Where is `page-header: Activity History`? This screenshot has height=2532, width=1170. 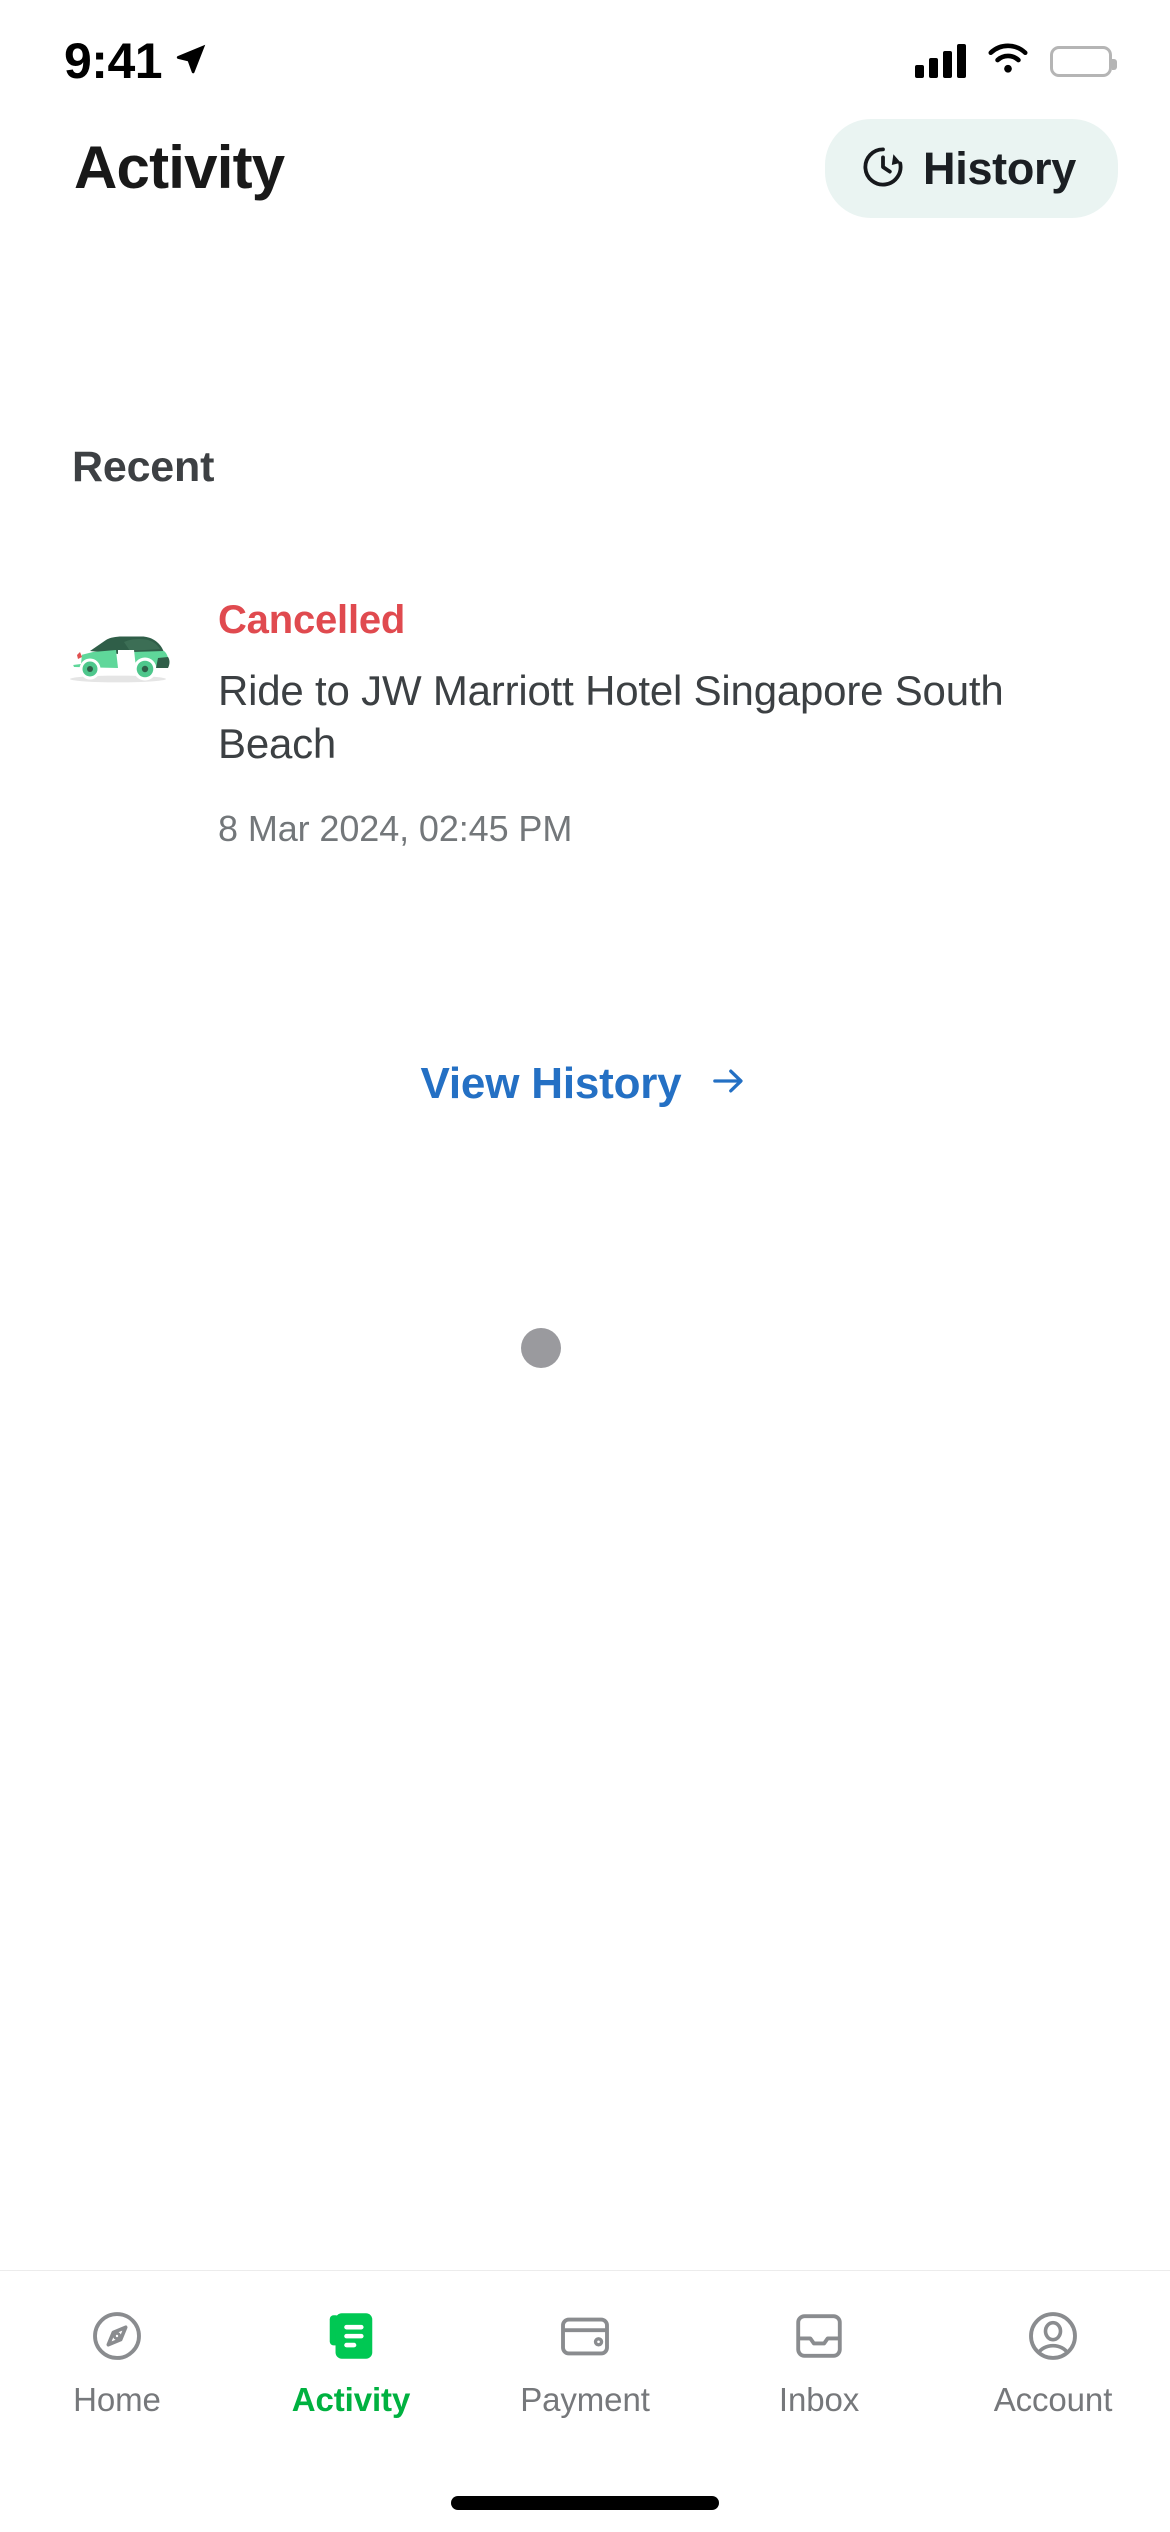
page-header: Activity History is located at coordinates (585, 168).